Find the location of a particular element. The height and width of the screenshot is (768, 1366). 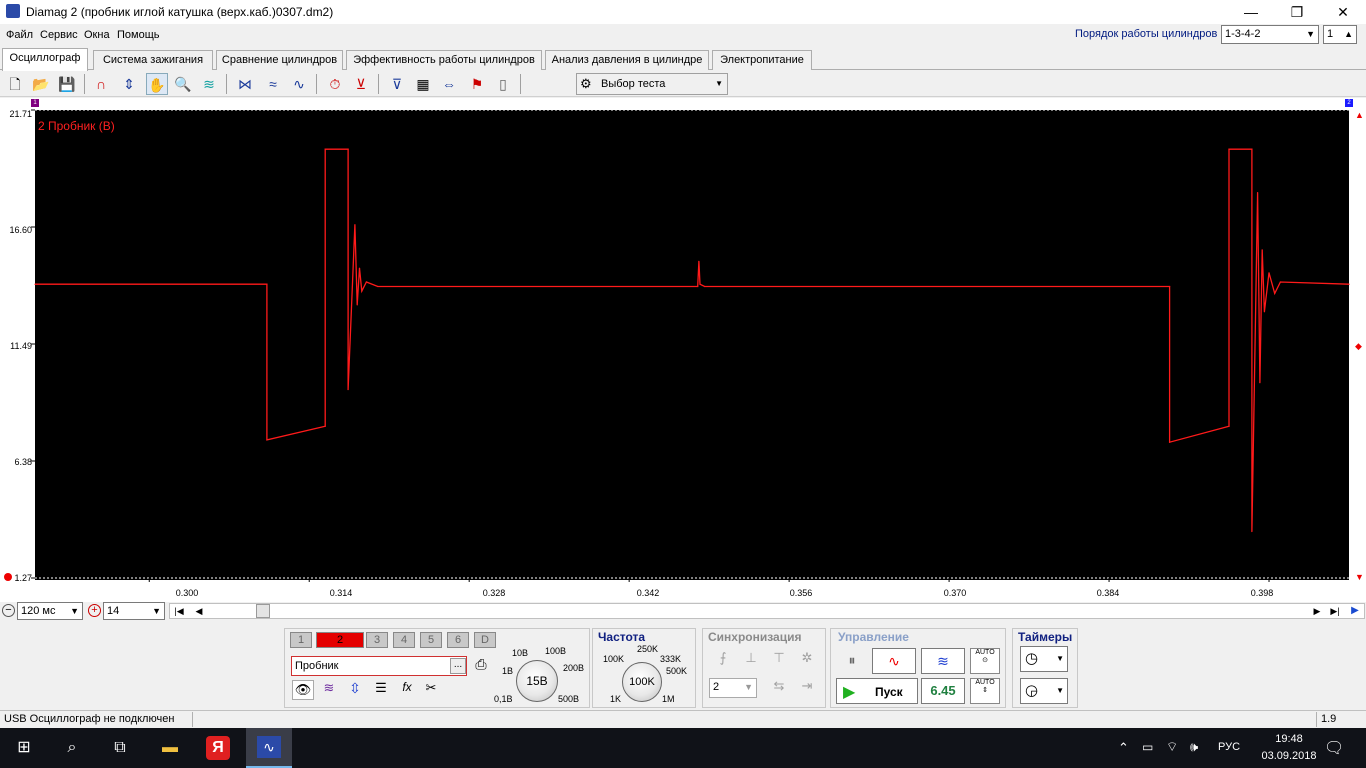

tab-power: Электропитание is located at coordinates (762, 60).